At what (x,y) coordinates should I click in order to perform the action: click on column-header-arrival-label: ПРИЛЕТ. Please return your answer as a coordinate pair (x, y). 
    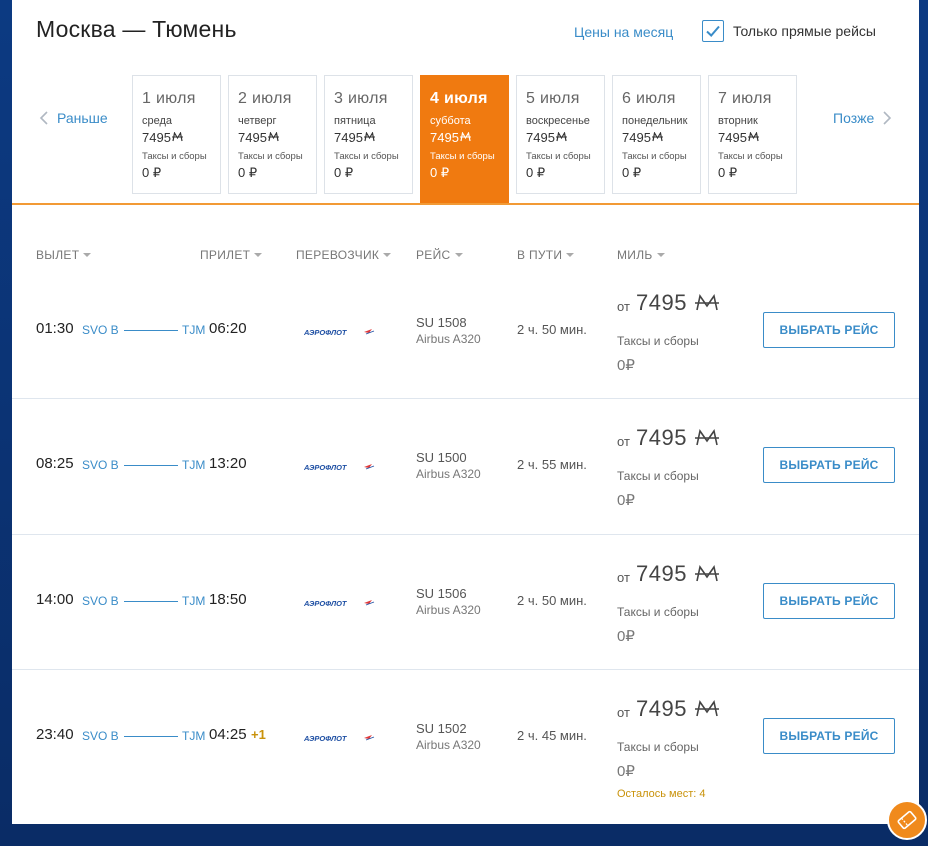
    Looking at the image, I should click on (225, 255).